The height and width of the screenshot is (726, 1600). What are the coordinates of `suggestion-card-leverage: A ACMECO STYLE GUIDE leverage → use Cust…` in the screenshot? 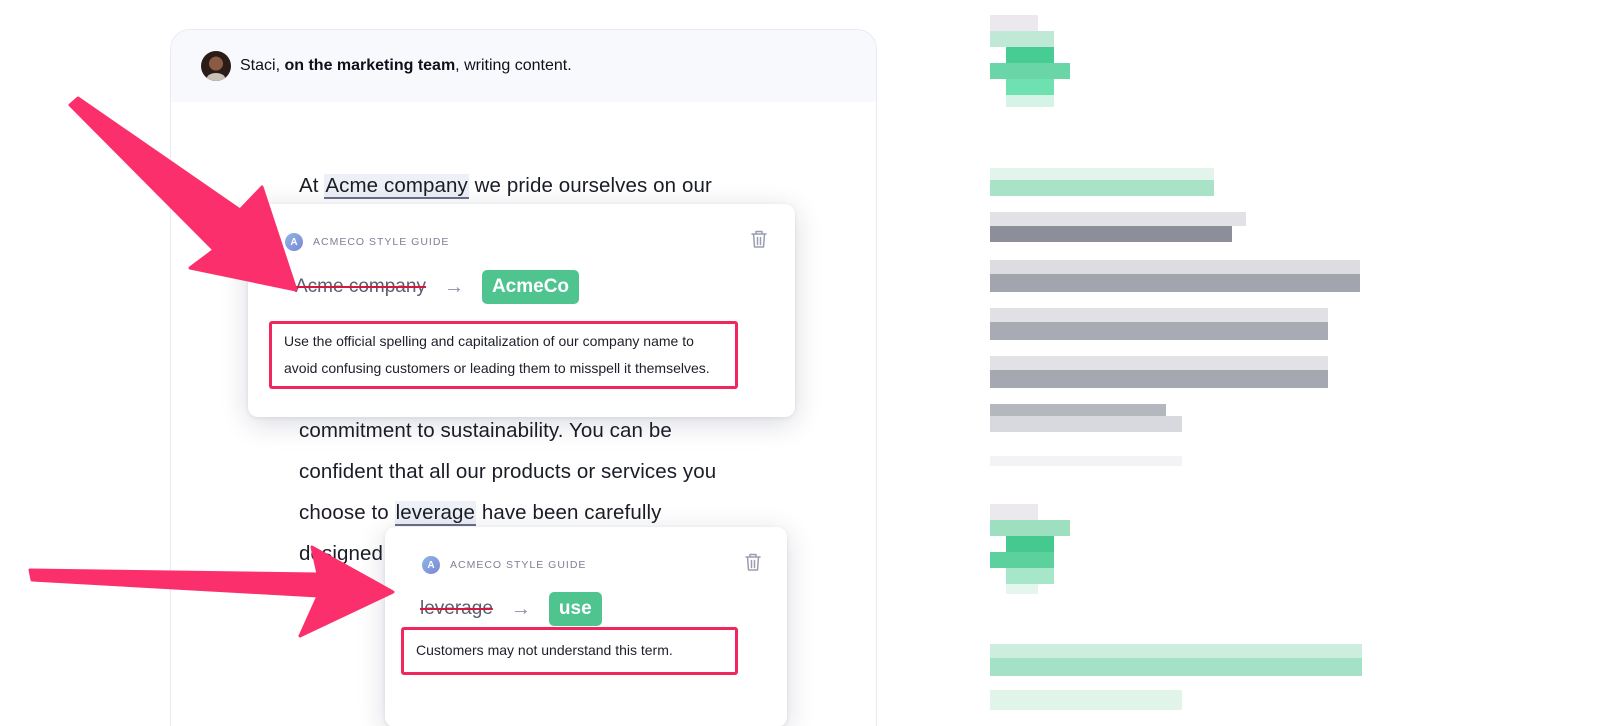 It's located at (586, 626).